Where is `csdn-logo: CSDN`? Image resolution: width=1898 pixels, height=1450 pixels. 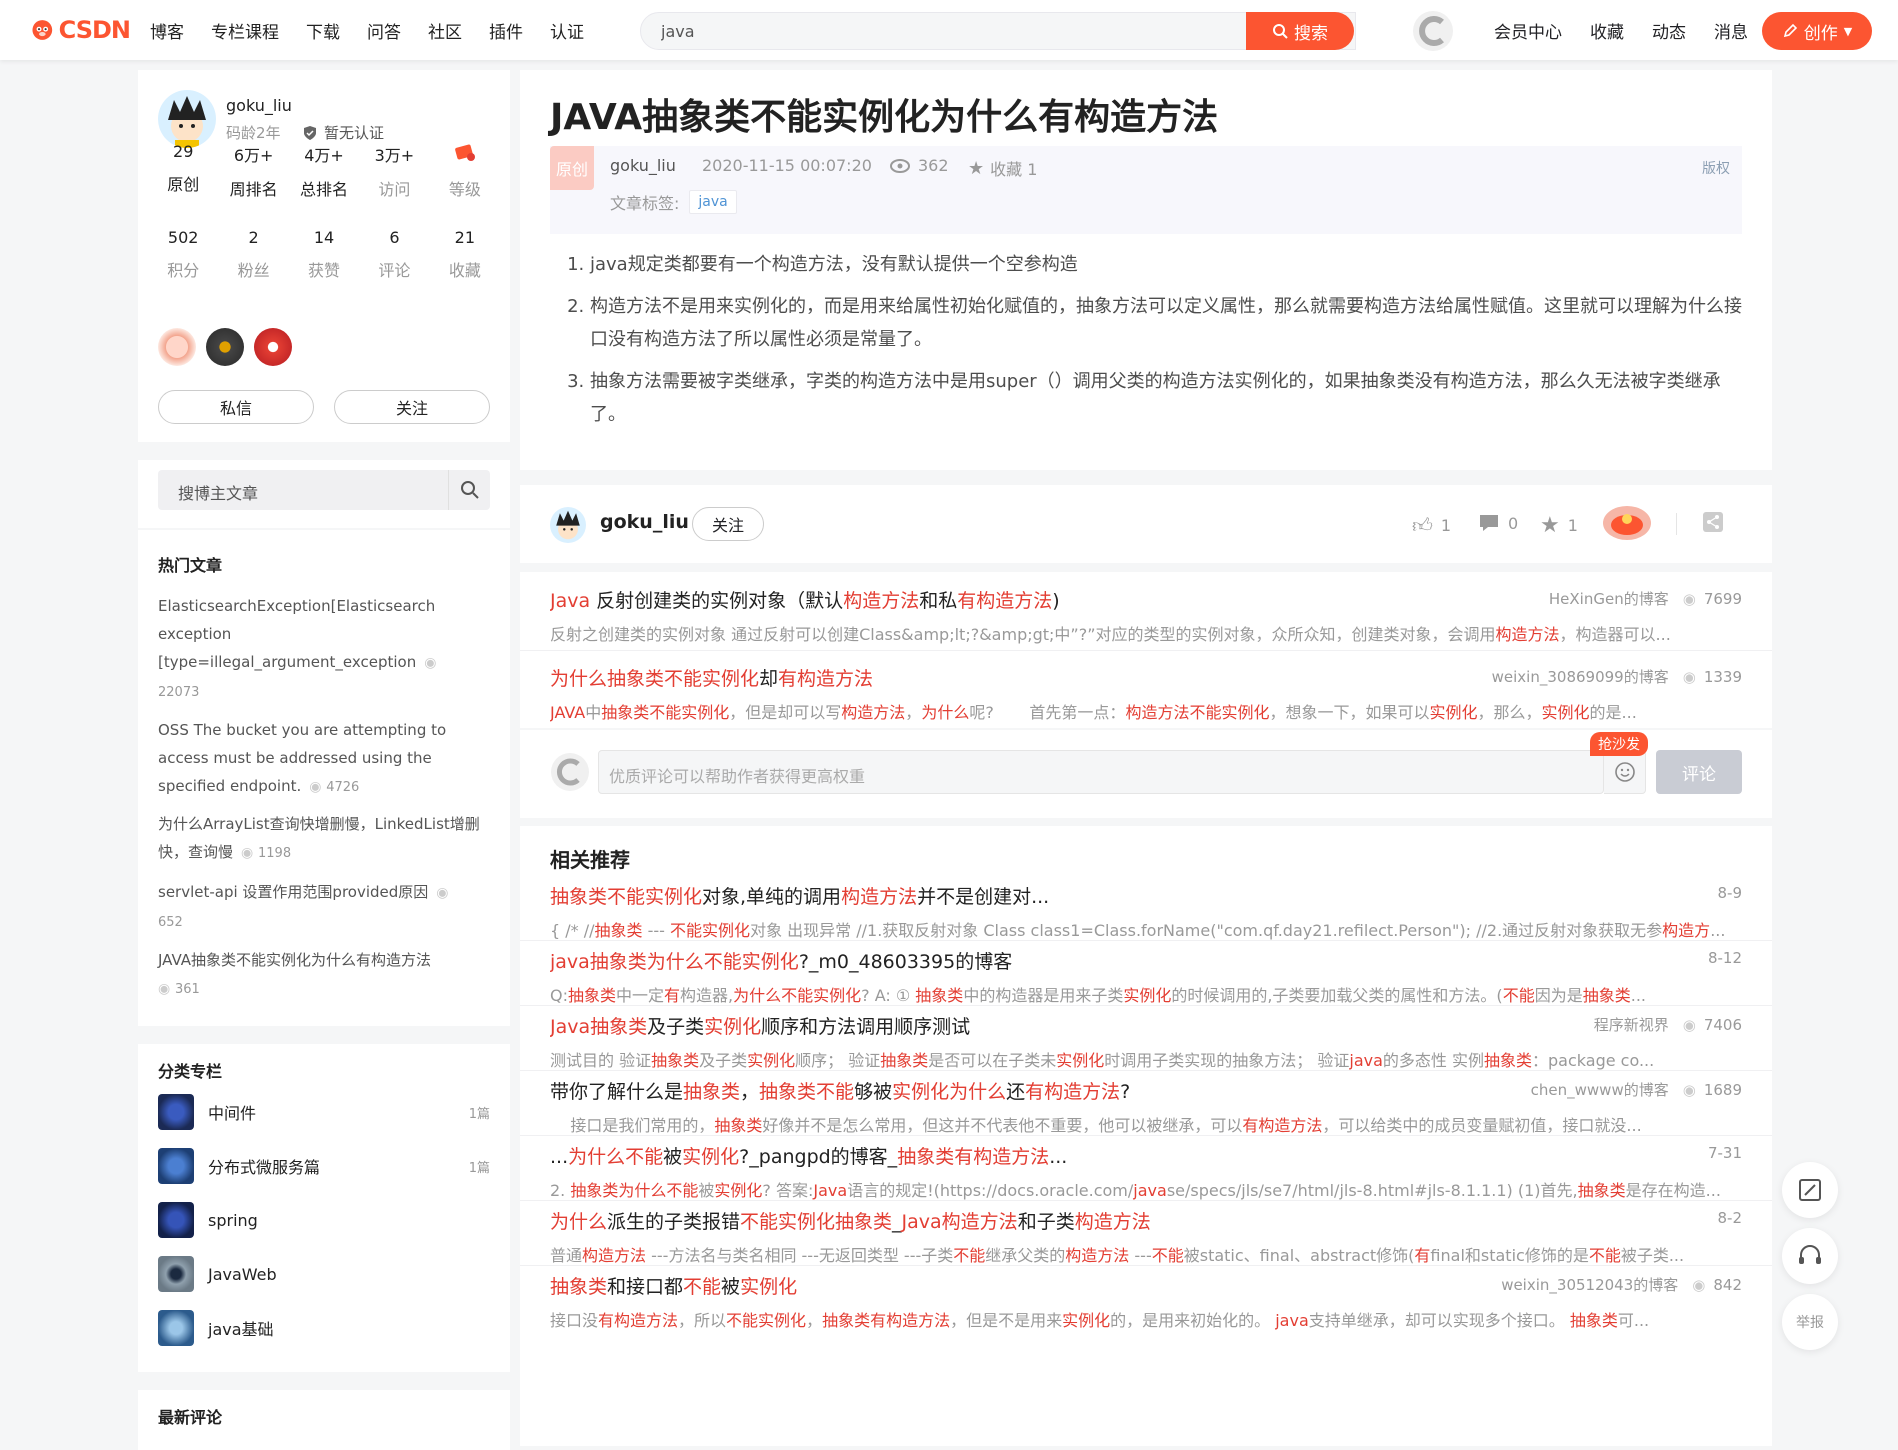 csdn-logo: CSDN is located at coordinates (80, 30).